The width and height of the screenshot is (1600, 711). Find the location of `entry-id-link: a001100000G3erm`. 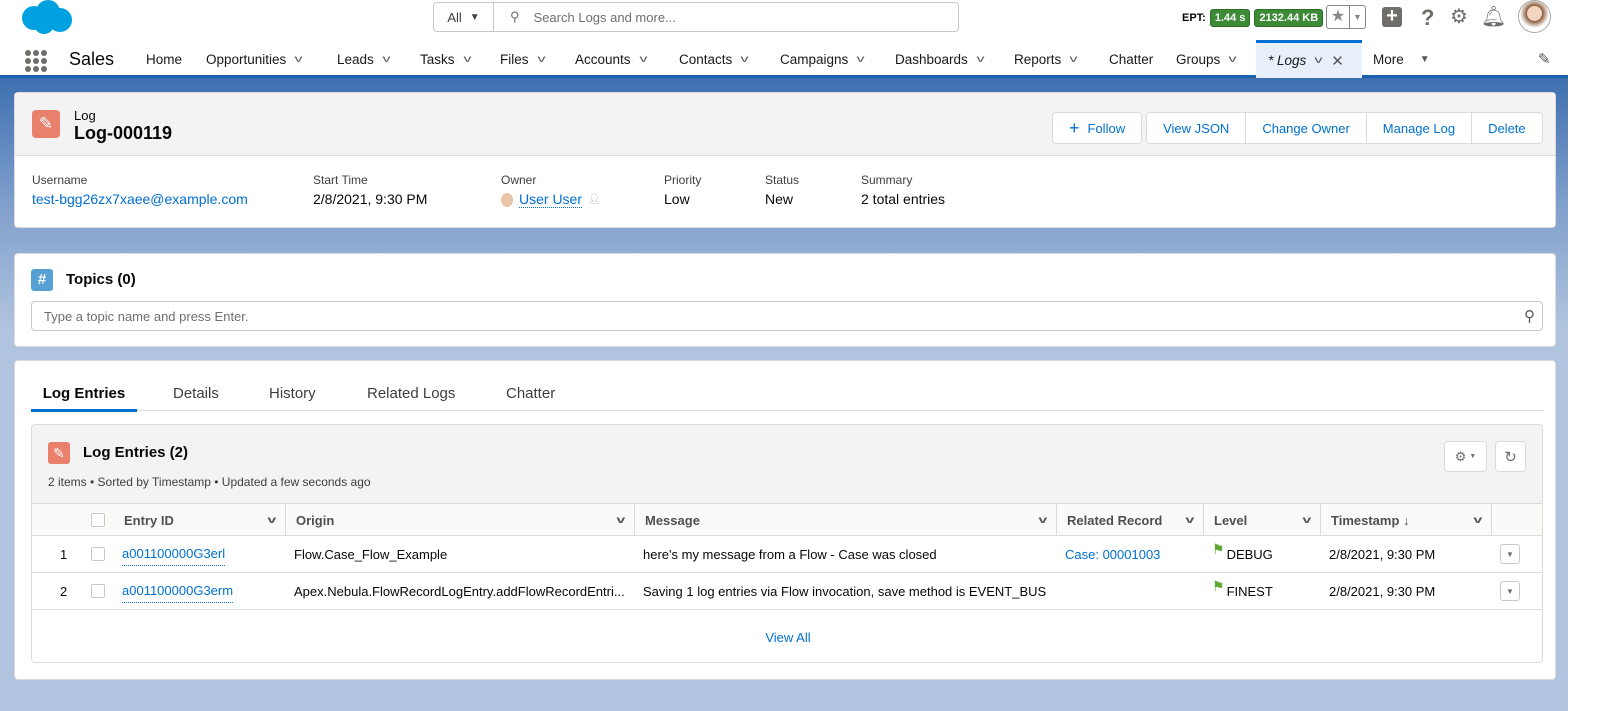

entry-id-link: a001100000G3erm is located at coordinates (178, 591).